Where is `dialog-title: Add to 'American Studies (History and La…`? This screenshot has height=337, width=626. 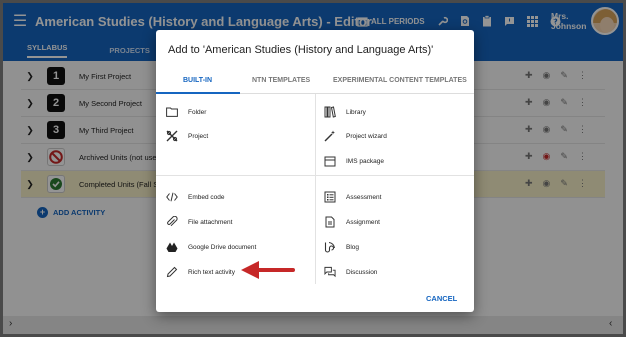
dialog-title: Add to 'American Studies (History and La… is located at coordinates (301, 50).